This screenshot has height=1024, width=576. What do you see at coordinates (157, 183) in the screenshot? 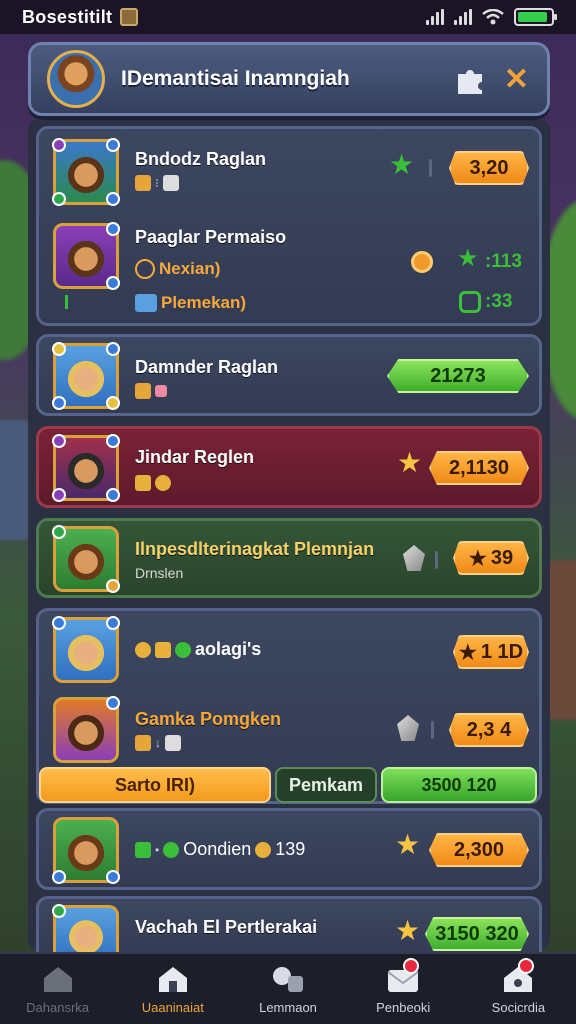
I see `entry-resources: ⁝` at bounding box center [157, 183].